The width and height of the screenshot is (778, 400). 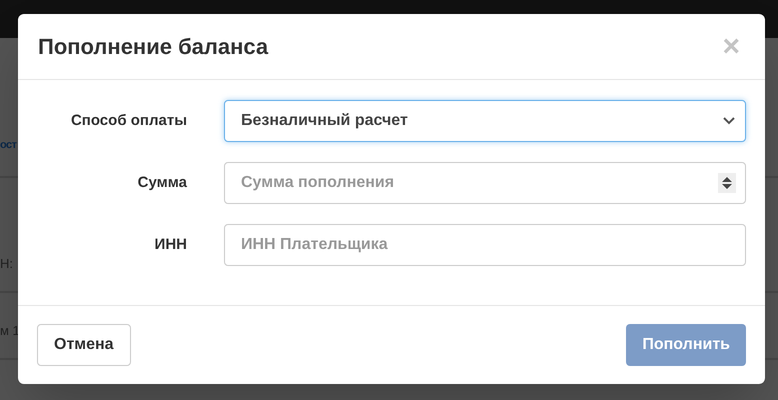 I want to click on input-field: Сумма пополнения, so click(x=485, y=183).